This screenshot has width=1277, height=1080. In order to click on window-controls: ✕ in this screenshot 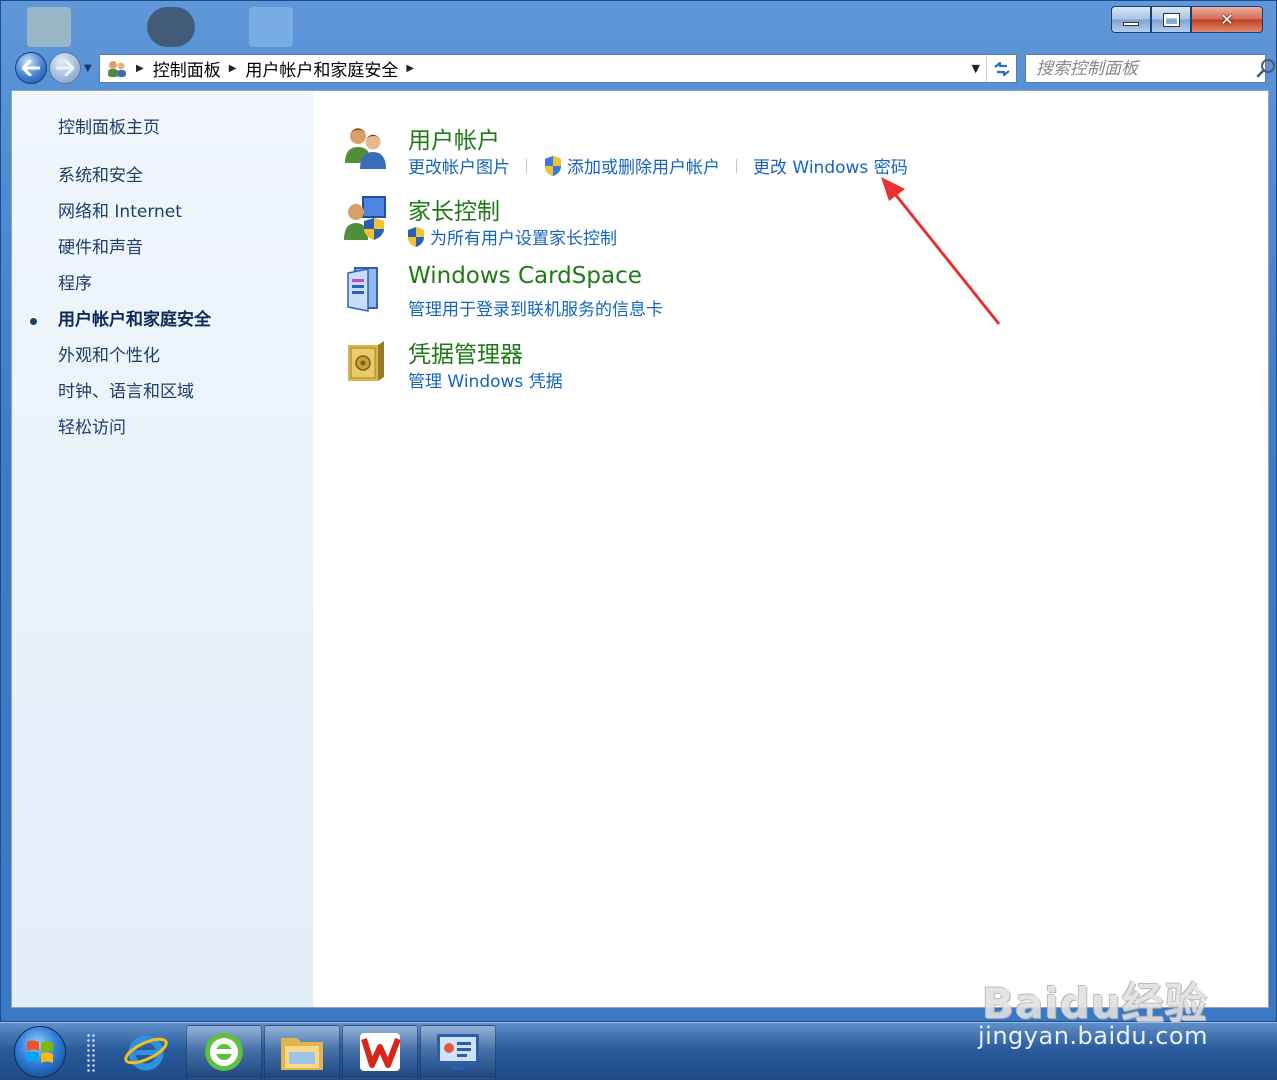, I will do `click(1187, 19)`.